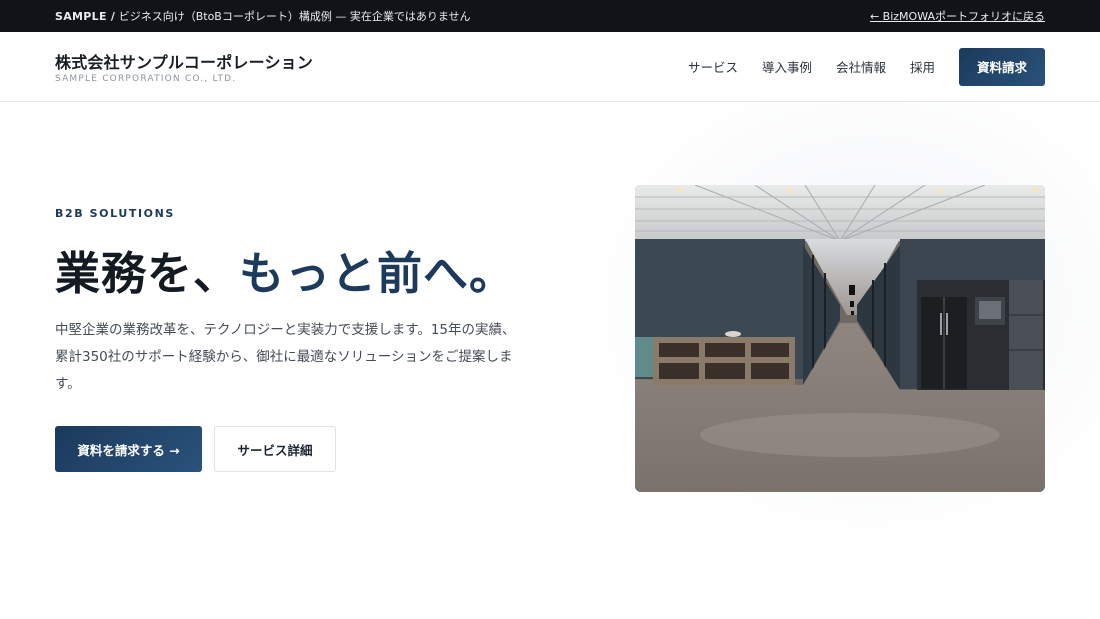  I want to click on notice-message: ビジネス向け（BtoBコーポレート）構成例 — 実在企業ではありません, so click(294, 16).